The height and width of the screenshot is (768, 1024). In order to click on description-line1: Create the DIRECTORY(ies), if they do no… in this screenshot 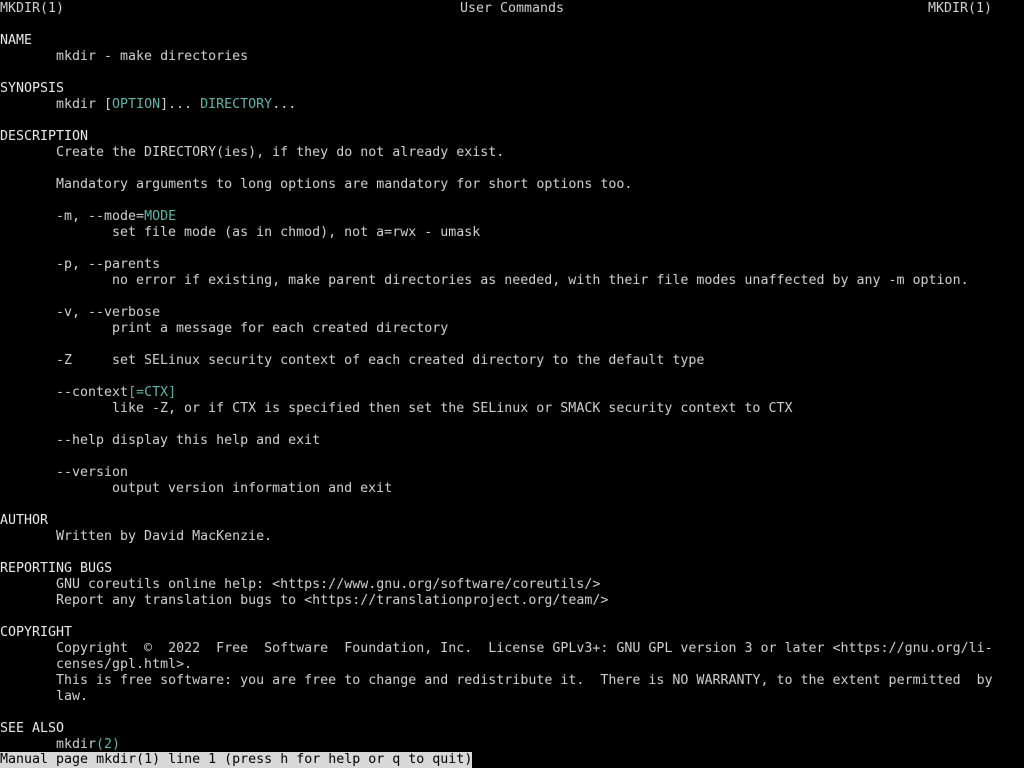, I will do `click(280, 152)`.